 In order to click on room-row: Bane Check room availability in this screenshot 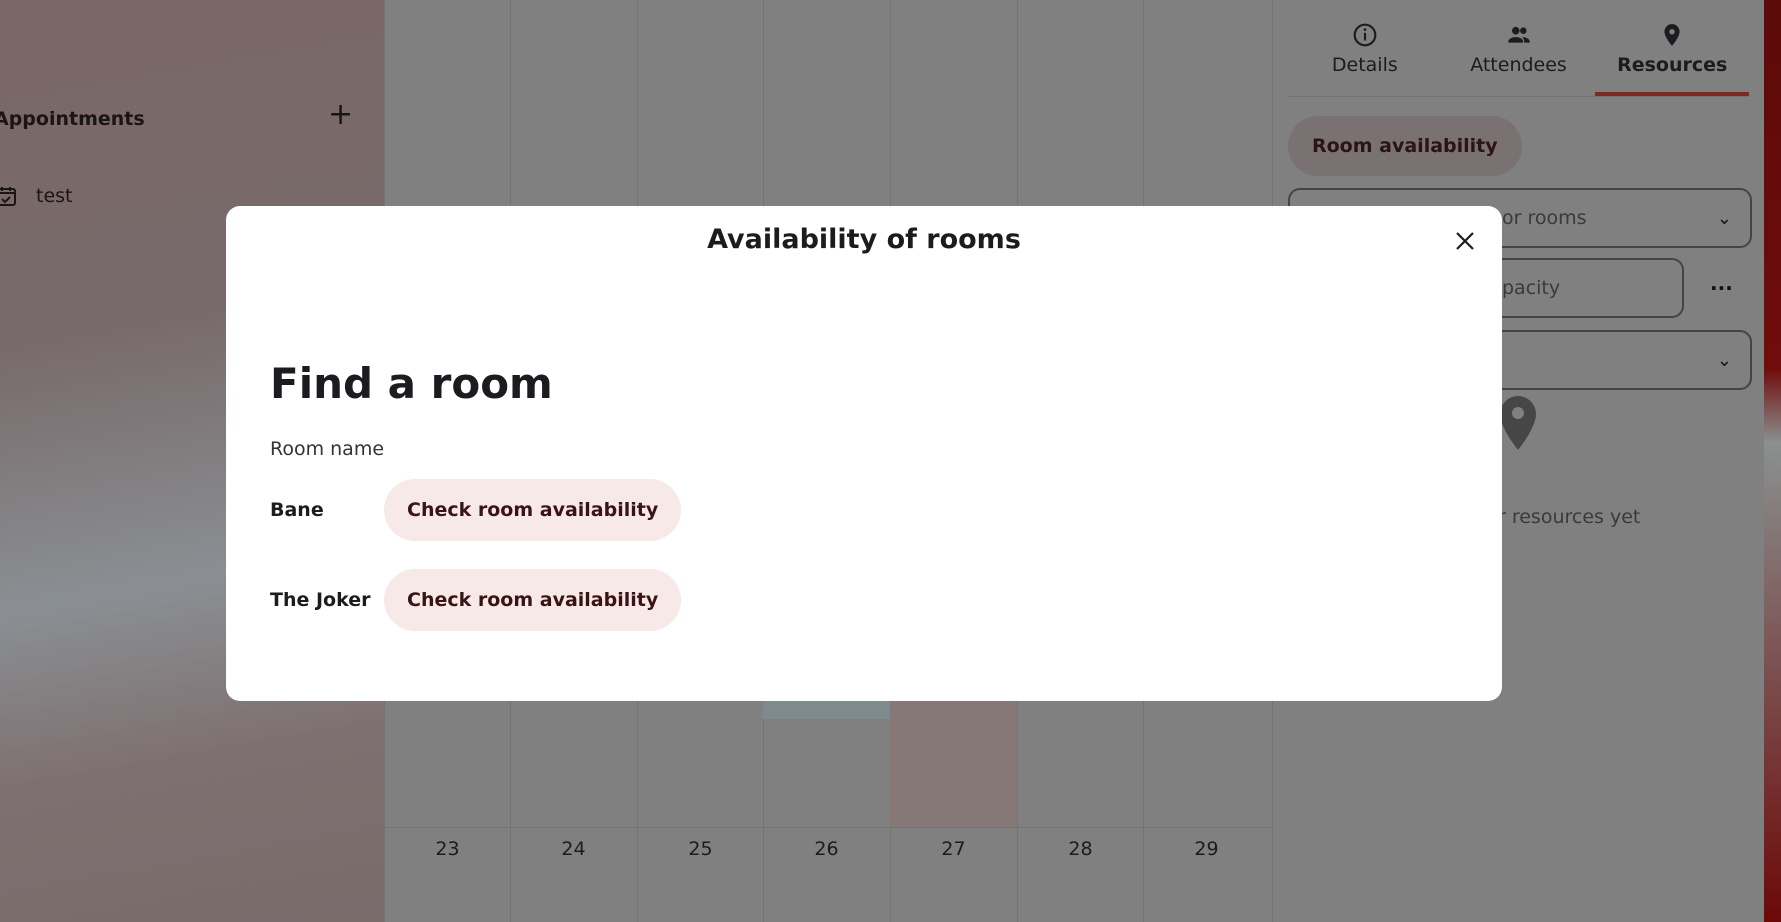, I will do `click(476, 510)`.